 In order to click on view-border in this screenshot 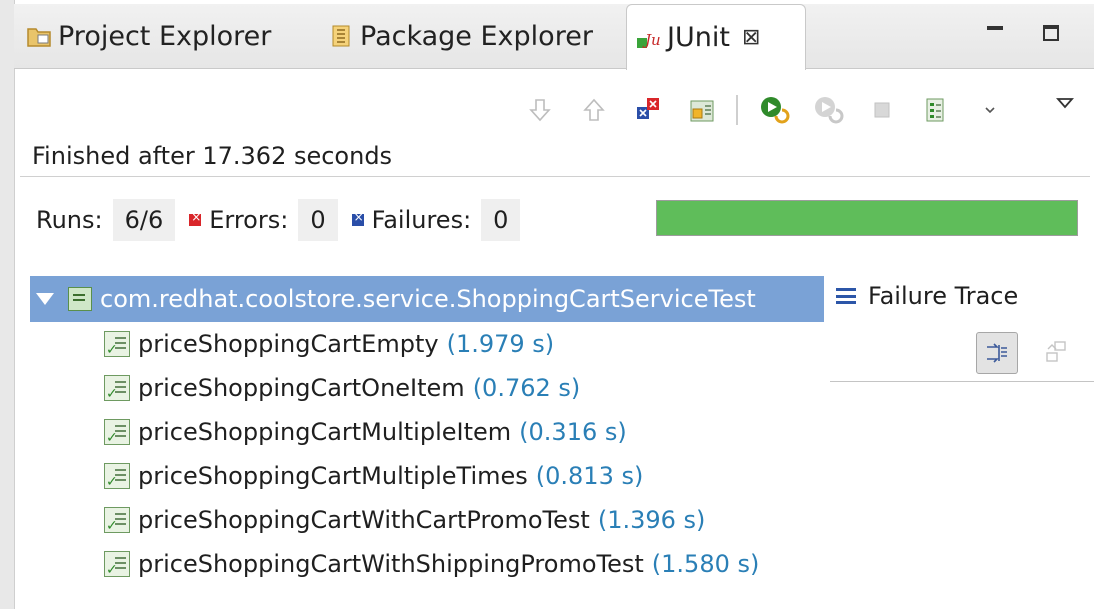, I will do `click(7, 304)`.